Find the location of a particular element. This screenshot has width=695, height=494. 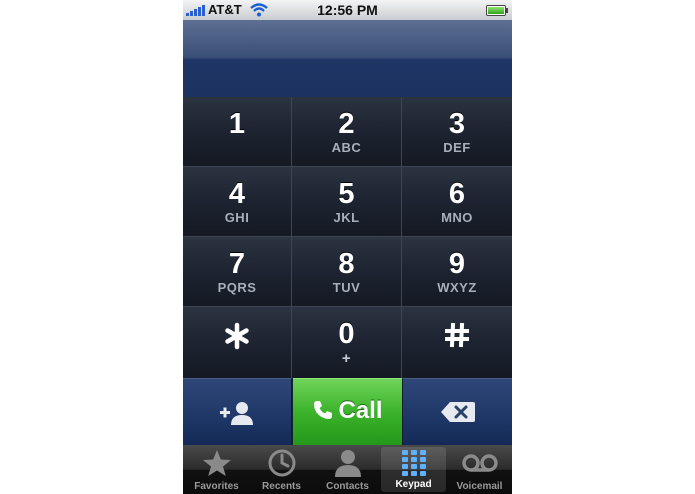

key-digit: 3 is located at coordinates (457, 124).